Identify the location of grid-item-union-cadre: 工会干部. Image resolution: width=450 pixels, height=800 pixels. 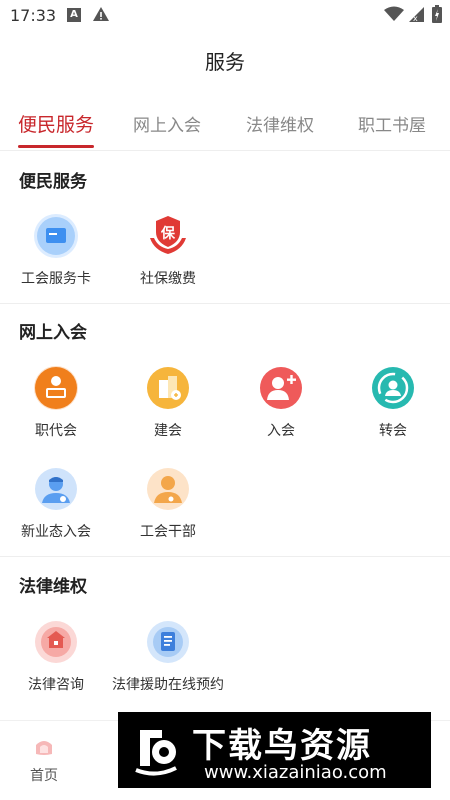
(168, 504).